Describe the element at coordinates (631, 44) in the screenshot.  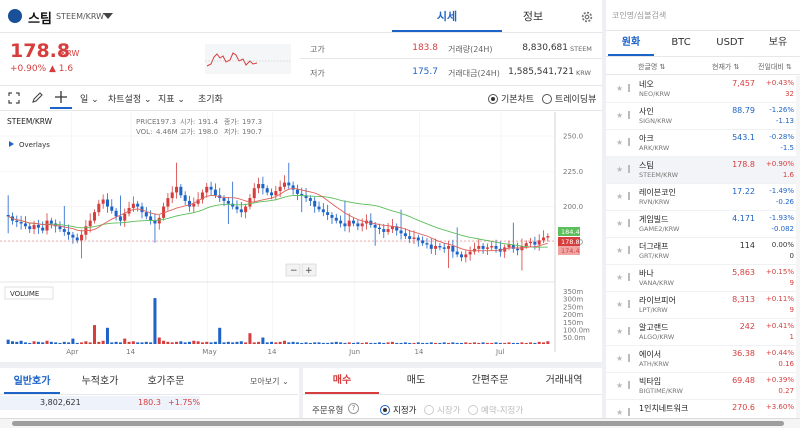
I see `tab-krw: 원화` at that location.